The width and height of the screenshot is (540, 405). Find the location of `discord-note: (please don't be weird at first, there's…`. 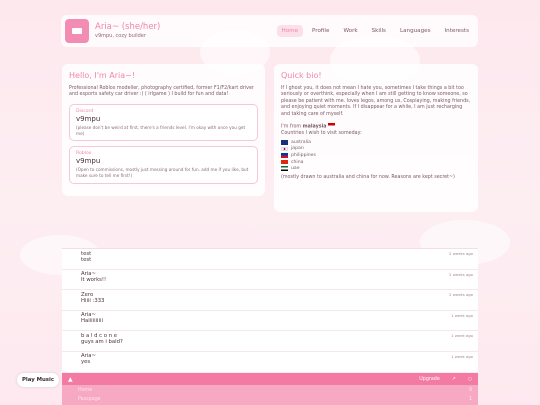

discord-note: (please don't be weird at first, there's… is located at coordinates (161, 130).